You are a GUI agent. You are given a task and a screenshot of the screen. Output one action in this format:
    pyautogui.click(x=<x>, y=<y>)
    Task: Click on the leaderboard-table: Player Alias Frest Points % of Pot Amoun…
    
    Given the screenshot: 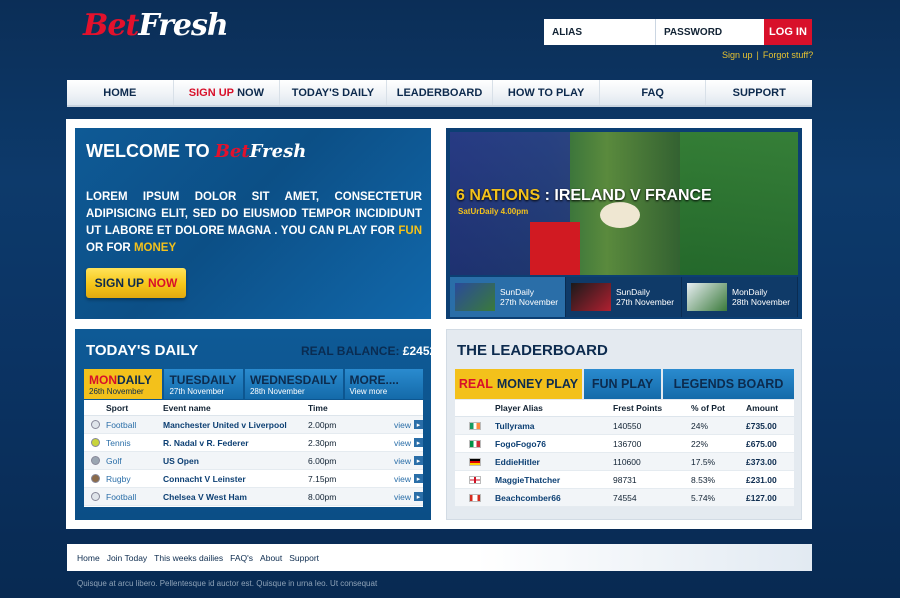 What is the action you would take?
    pyautogui.click(x=624, y=453)
    